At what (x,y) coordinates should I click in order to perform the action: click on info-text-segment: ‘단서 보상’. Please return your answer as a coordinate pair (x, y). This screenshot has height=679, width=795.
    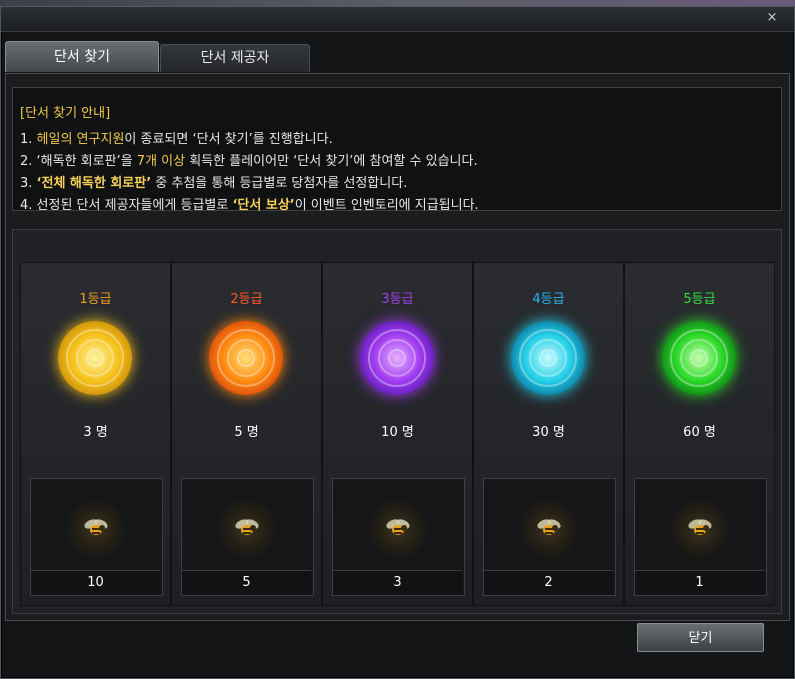
    Looking at the image, I should click on (263, 205).